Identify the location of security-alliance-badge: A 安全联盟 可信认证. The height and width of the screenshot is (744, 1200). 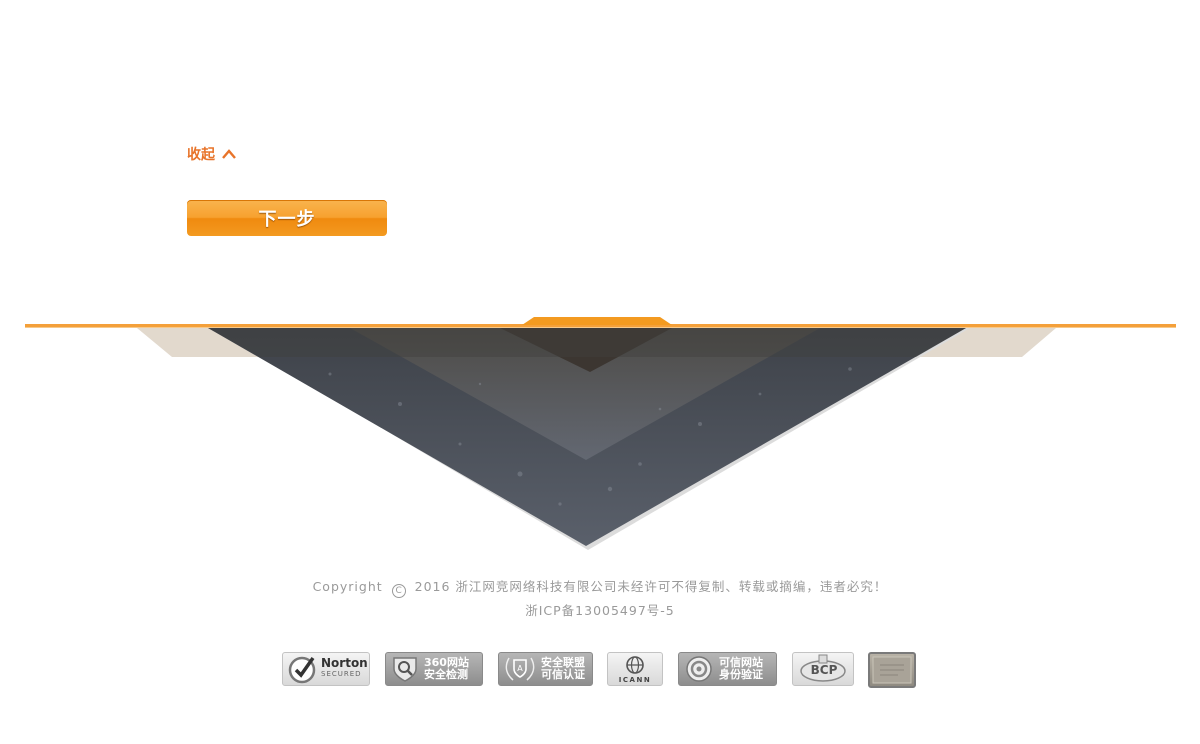
(545, 669).